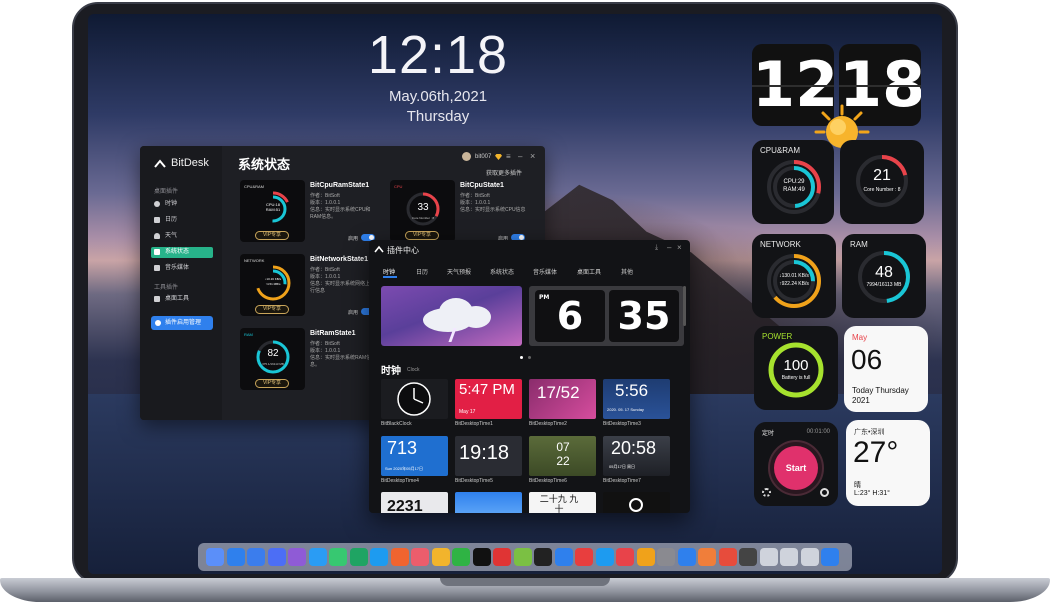 The image size is (1050, 613). Describe the element at coordinates (570, 316) in the screenshot. I see `banner-flip-hour: PM 6` at that location.